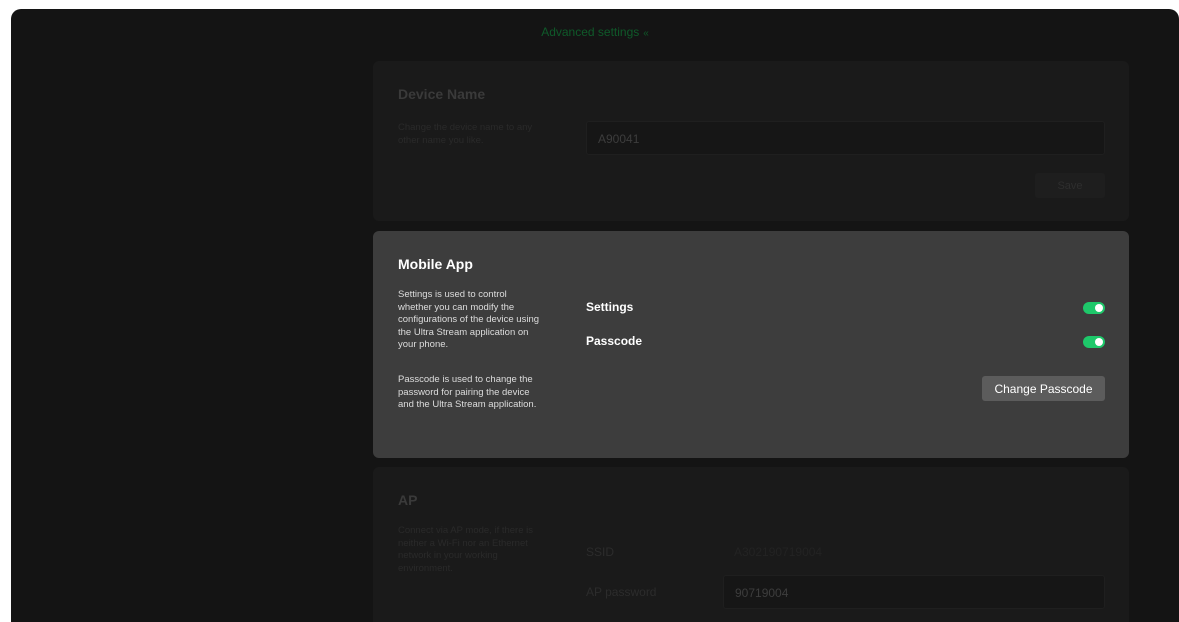 The image size is (1179, 622). What do you see at coordinates (646, 33) in the screenshot?
I see `chevron-up-icon: «` at bounding box center [646, 33].